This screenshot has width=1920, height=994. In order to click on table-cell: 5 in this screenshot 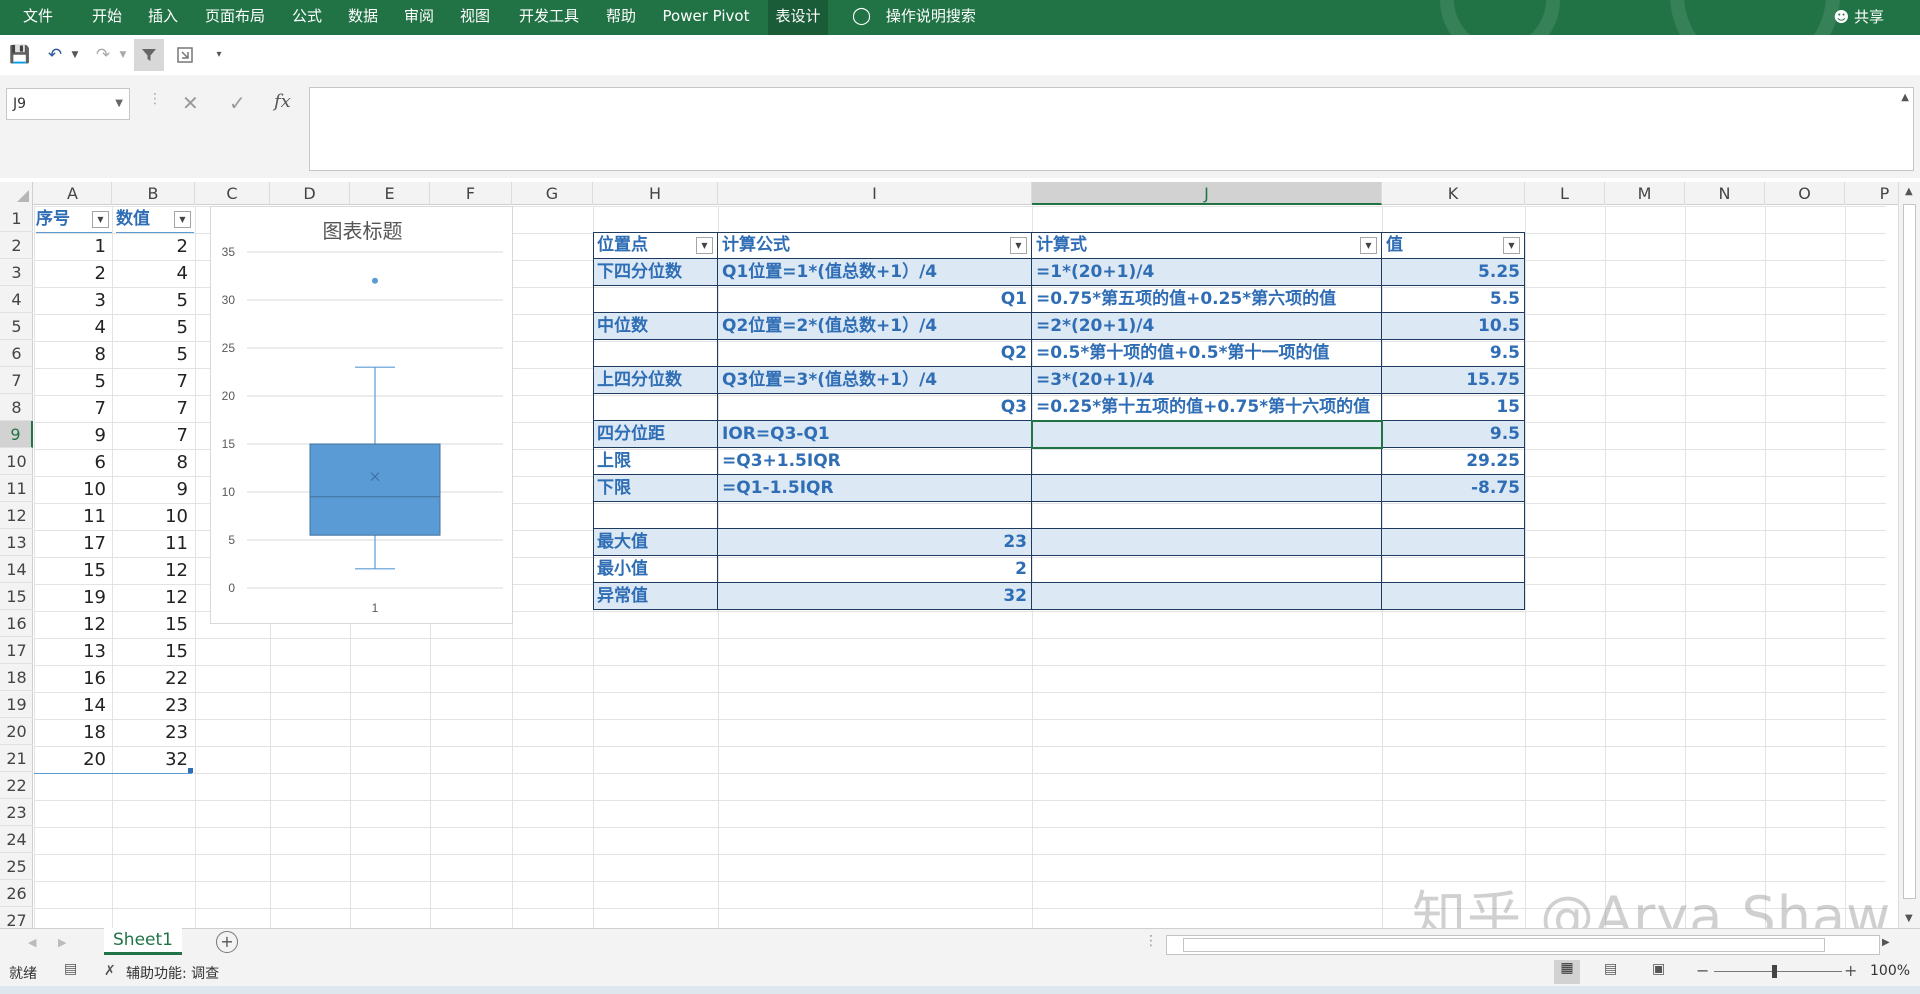, I will do `click(152, 327)`.